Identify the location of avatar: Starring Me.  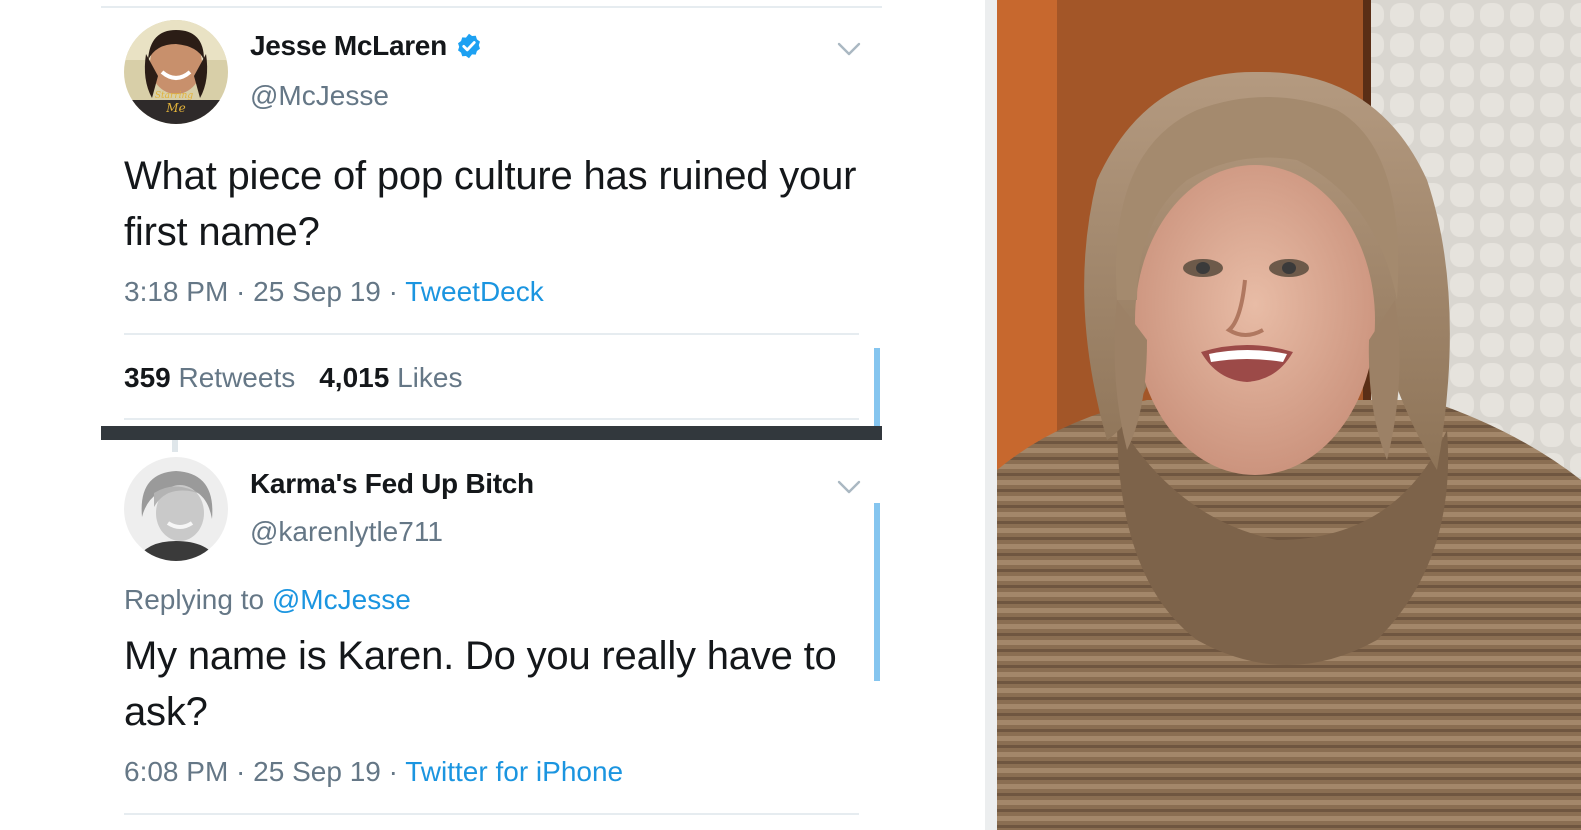
(176, 72).